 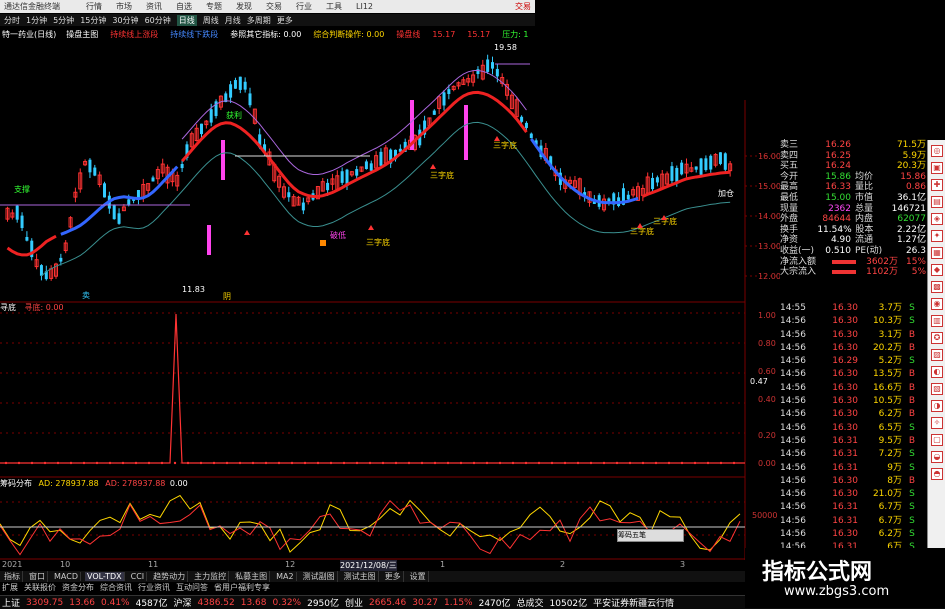 What do you see at coordinates (497, 138) in the screenshot?
I see `buy-arrow` at bounding box center [497, 138].